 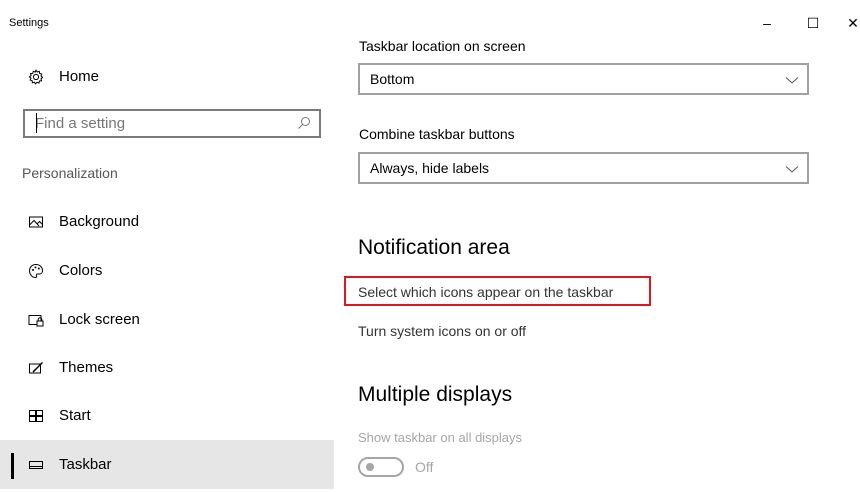 What do you see at coordinates (99, 221) in the screenshot?
I see `sidebar-item-label: Background` at bounding box center [99, 221].